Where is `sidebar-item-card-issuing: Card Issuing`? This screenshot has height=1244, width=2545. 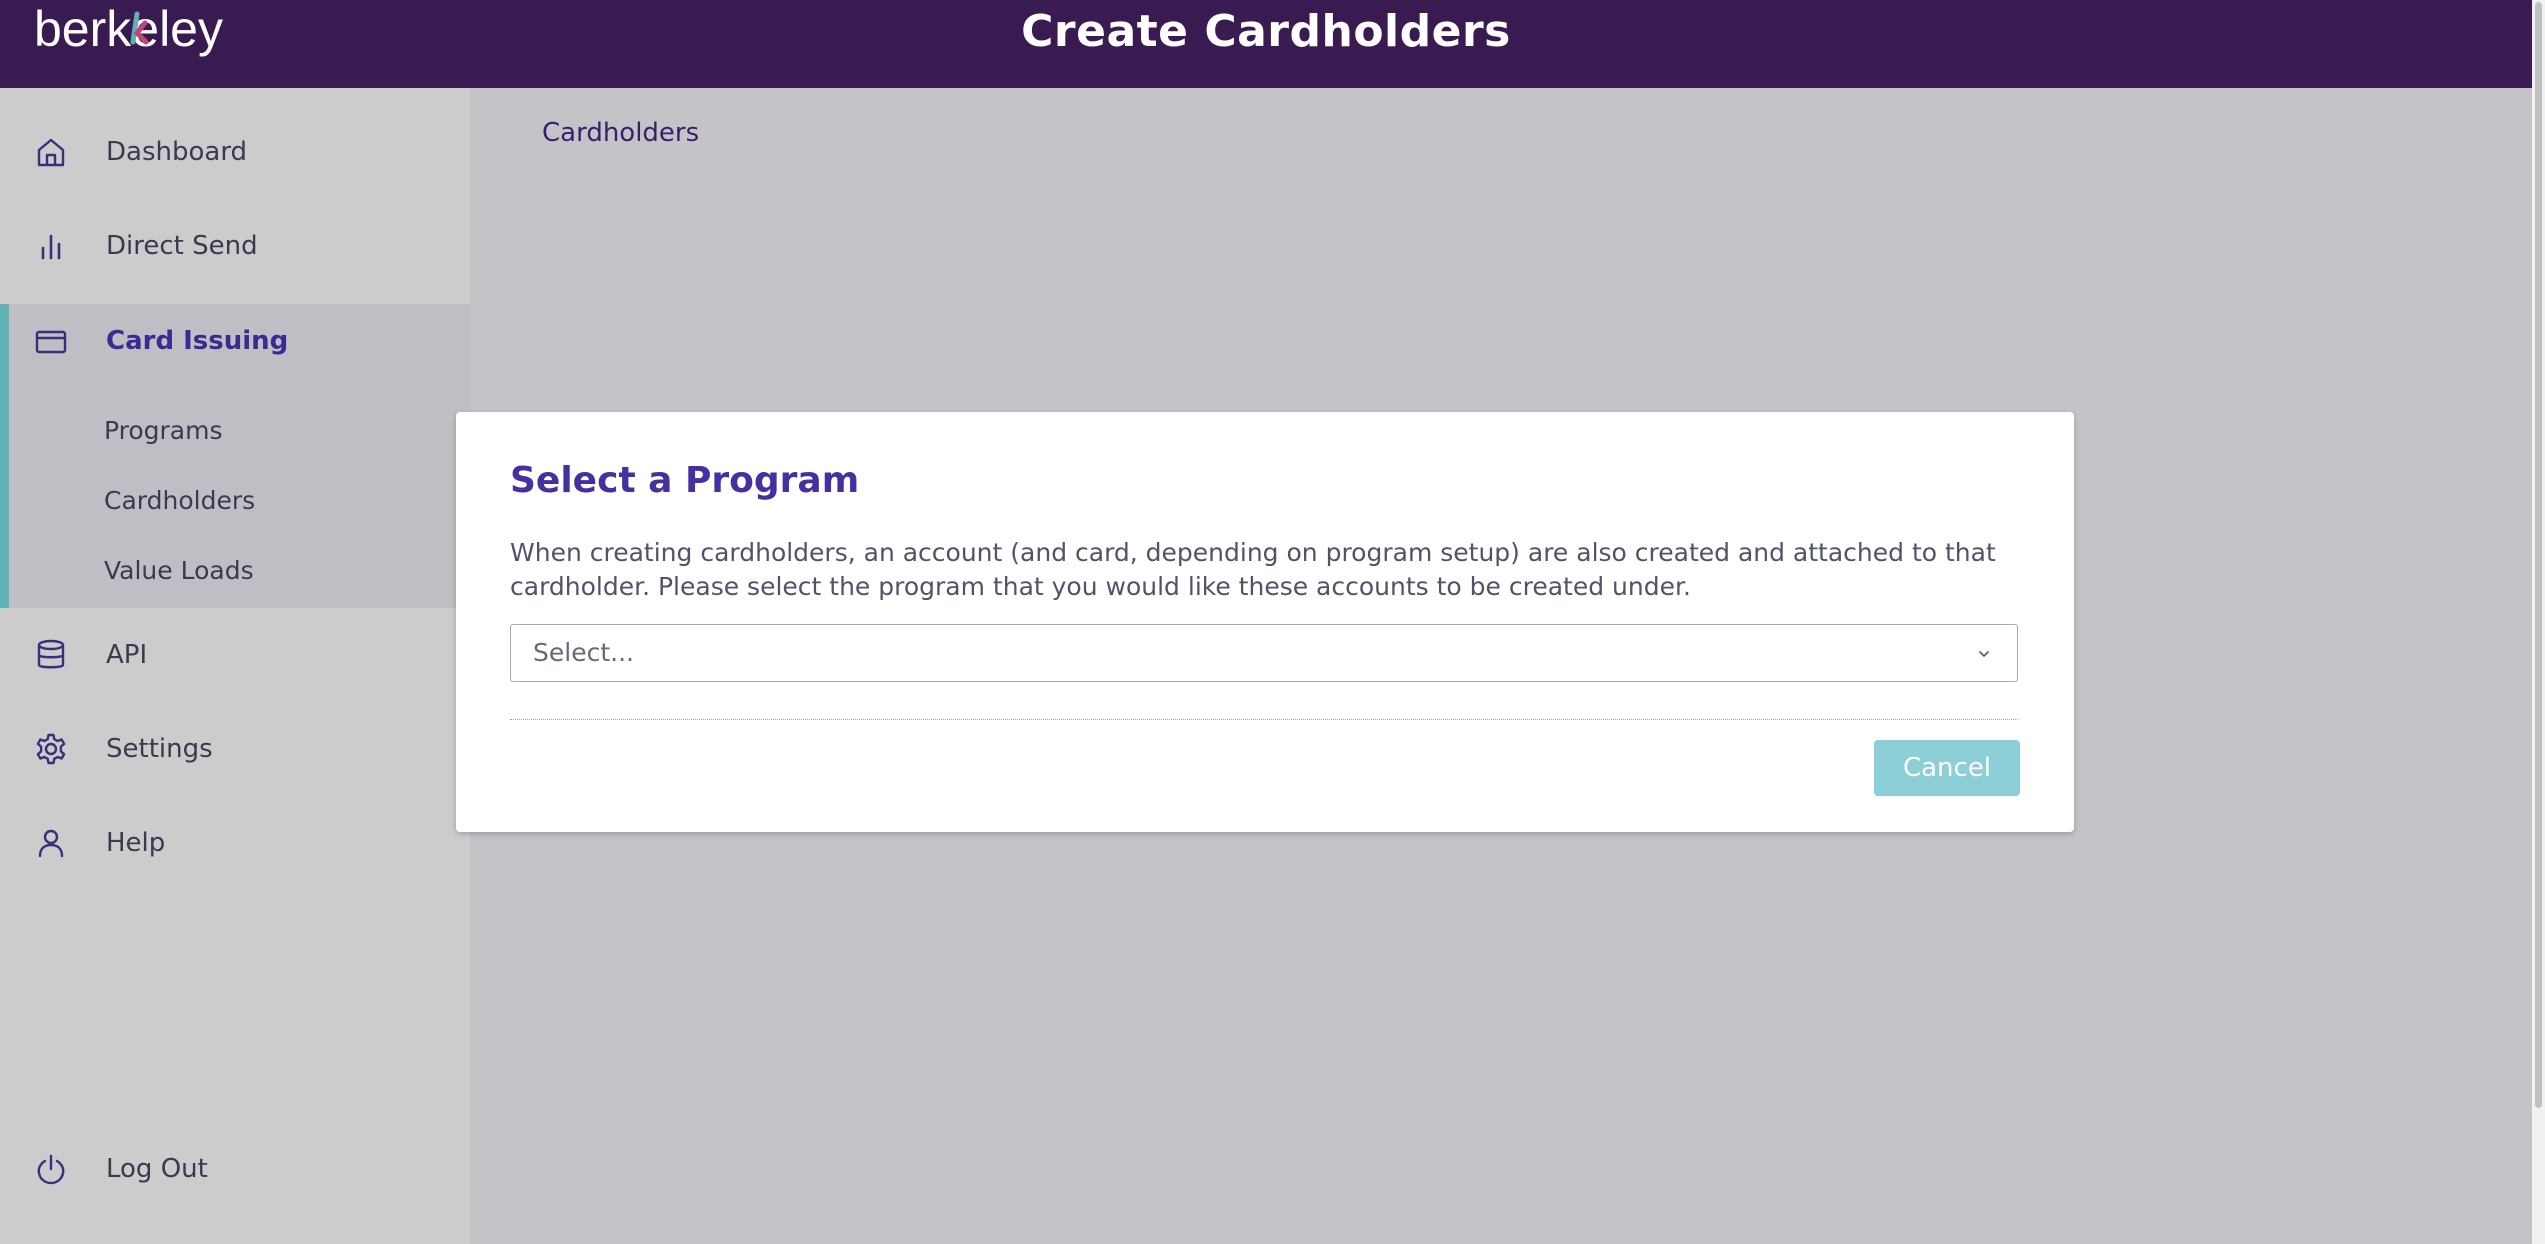
sidebar-item-card-issuing: Card Issuing is located at coordinates (235, 341).